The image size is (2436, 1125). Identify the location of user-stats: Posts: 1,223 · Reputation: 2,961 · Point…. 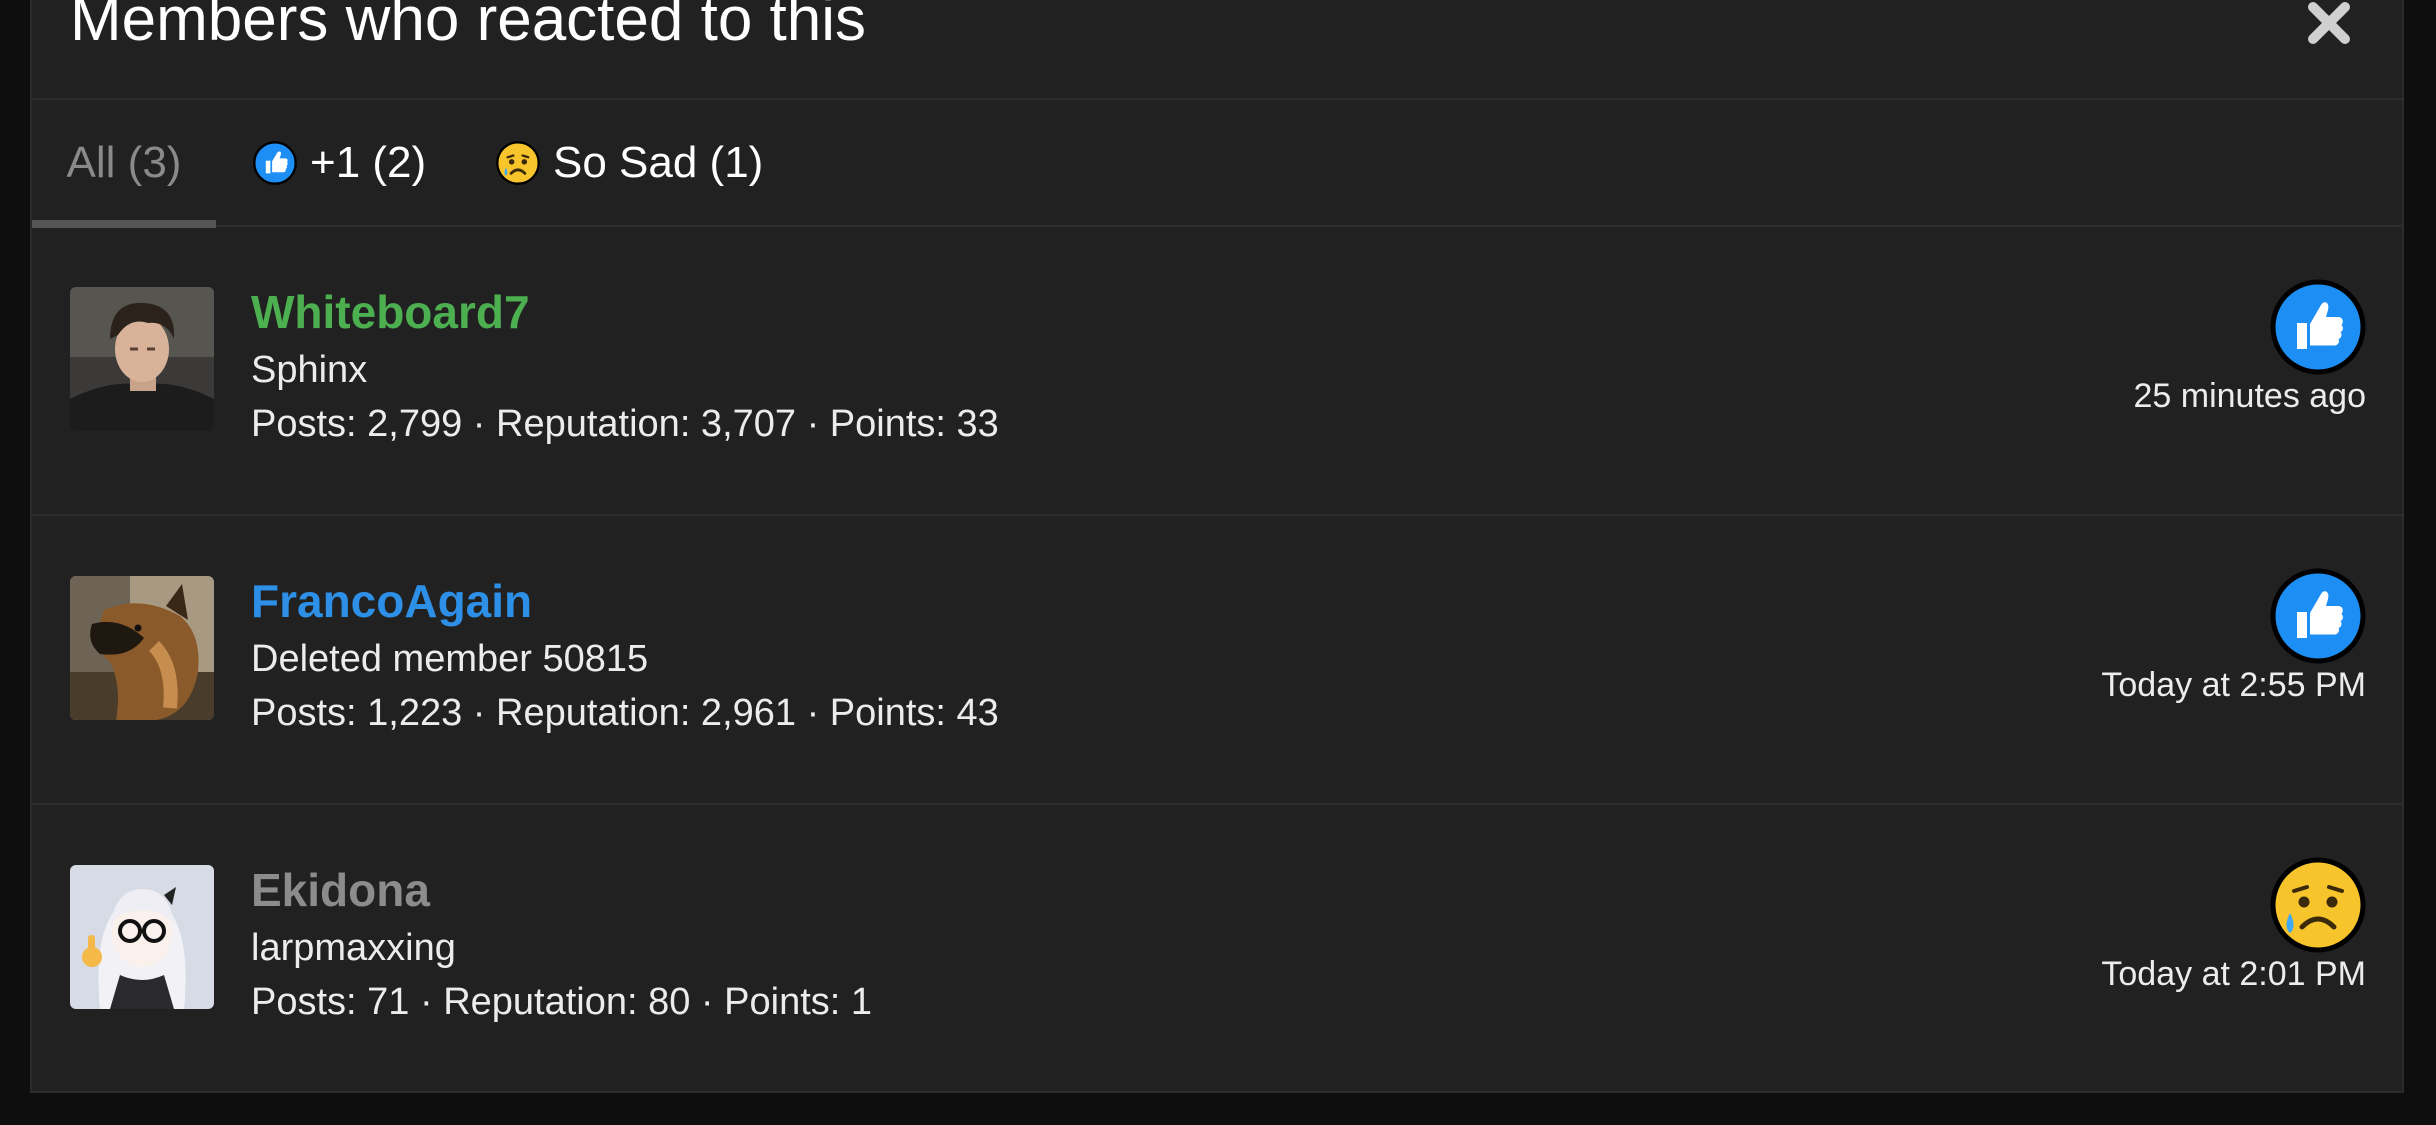
(625, 713).